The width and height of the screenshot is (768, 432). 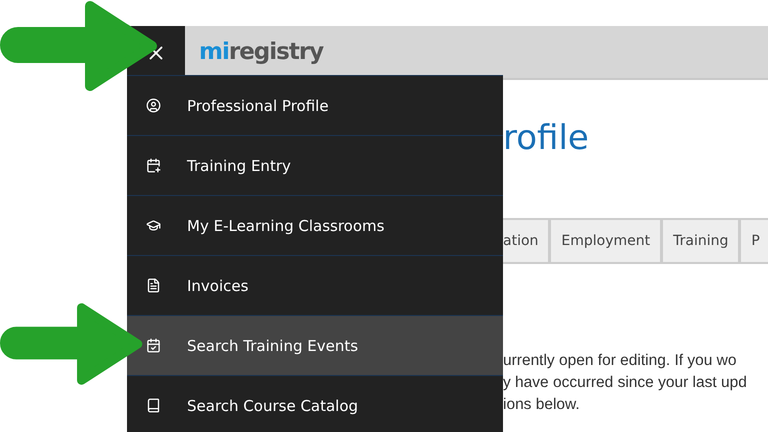 I want to click on calendar-check-icon, so click(x=153, y=345).